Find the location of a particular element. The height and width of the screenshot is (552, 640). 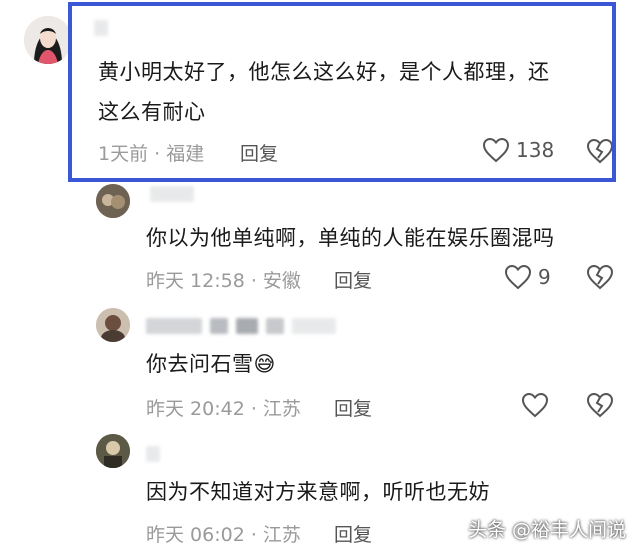

like-count: 9 is located at coordinates (544, 277).